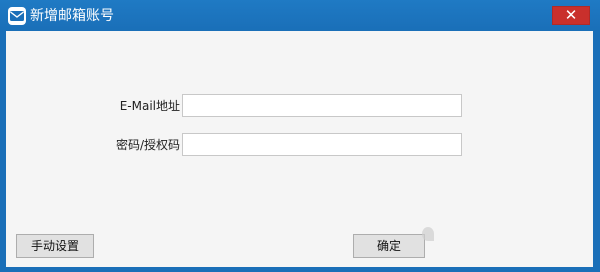 This screenshot has width=600, height=272. I want to click on close-icon: ✕, so click(571, 15).